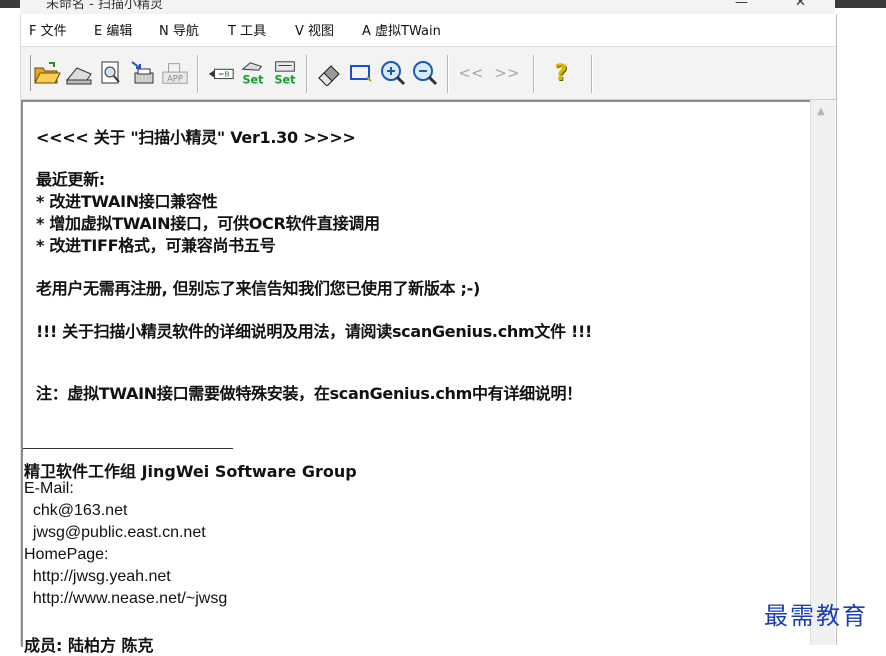 The width and height of the screenshot is (886, 656). What do you see at coordinates (208, 223) in the screenshot?
I see `update-item: * 增加虚拟TWAIN接口，可供OCR软件直接调用` at bounding box center [208, 223].